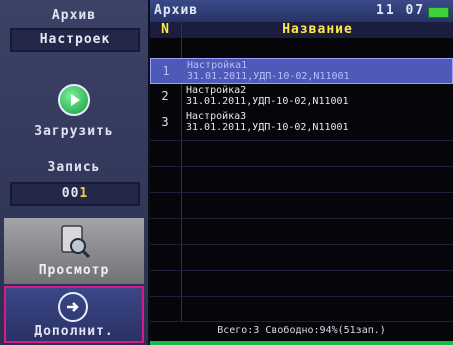 The width and height of the screenshot is (453, 345). I want to click on record-number-digit: 1, so click(84, 193).